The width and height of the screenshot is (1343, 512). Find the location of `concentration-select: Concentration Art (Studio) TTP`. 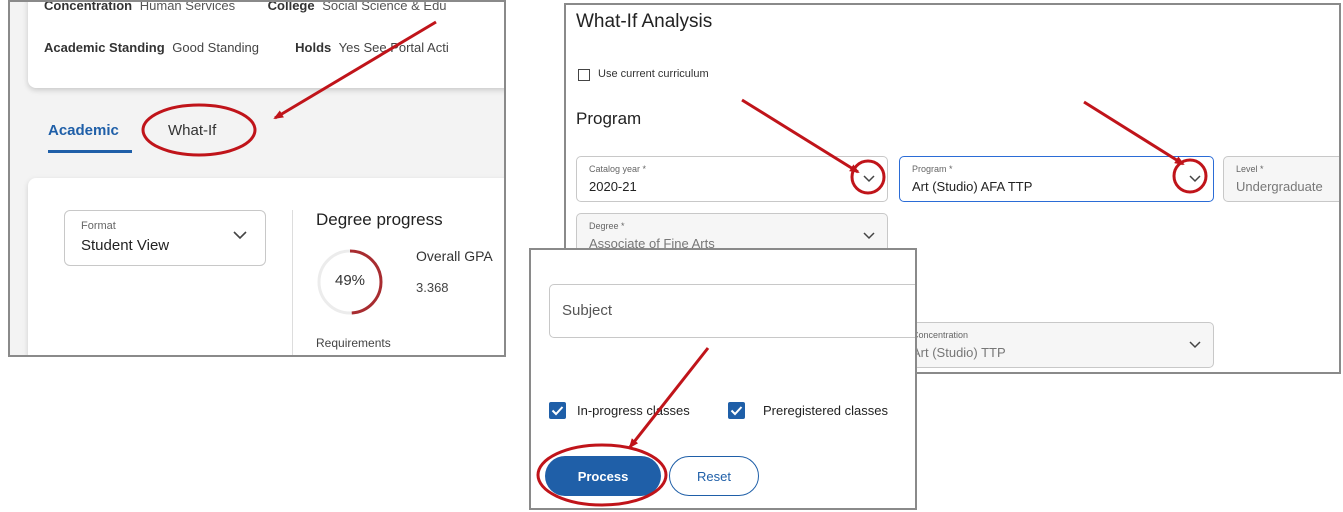

concentration-select: Concentration Art (Studio) TTP is located at coordinates (1056, 345).